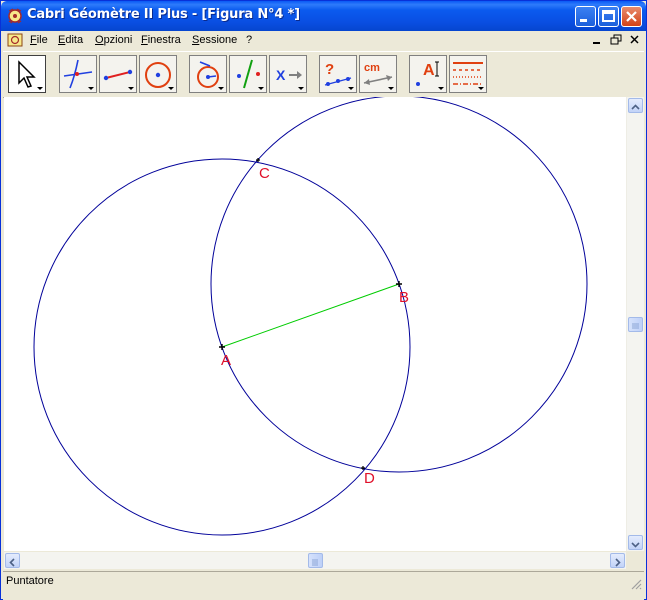  Describe the element at coordinates (15, 16) in the screenshot. I see `cabri-app-icon` at that location.